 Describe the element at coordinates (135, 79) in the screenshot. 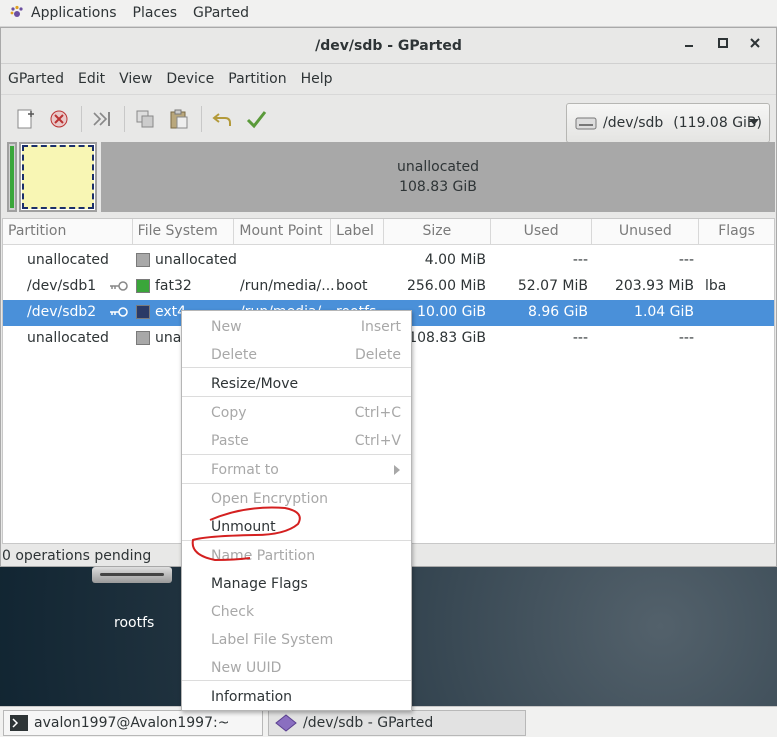

I see `menu-view: View` at that location.